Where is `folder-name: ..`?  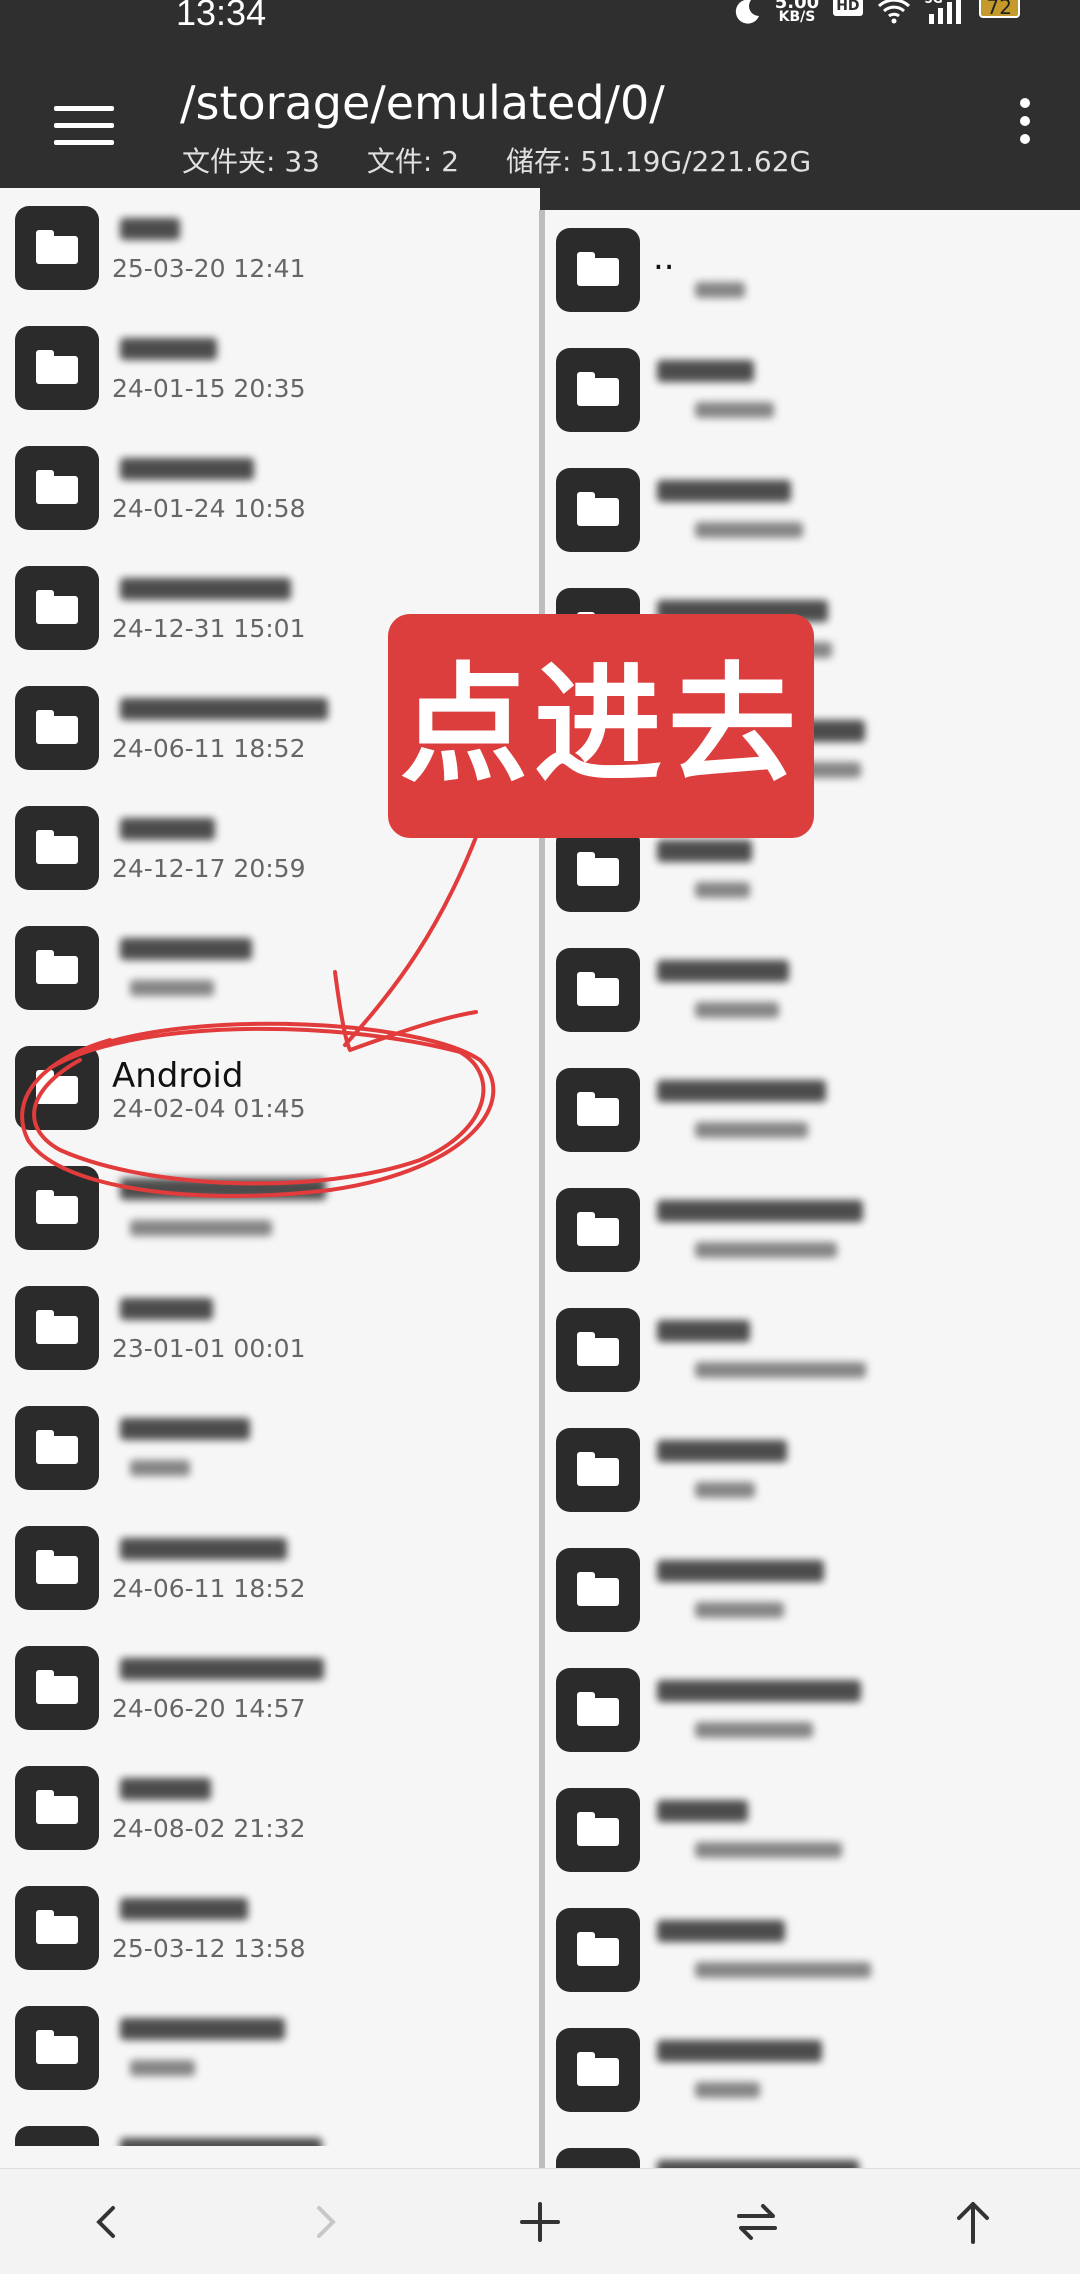 folder-name: .. is located at coordinates (664, 258).